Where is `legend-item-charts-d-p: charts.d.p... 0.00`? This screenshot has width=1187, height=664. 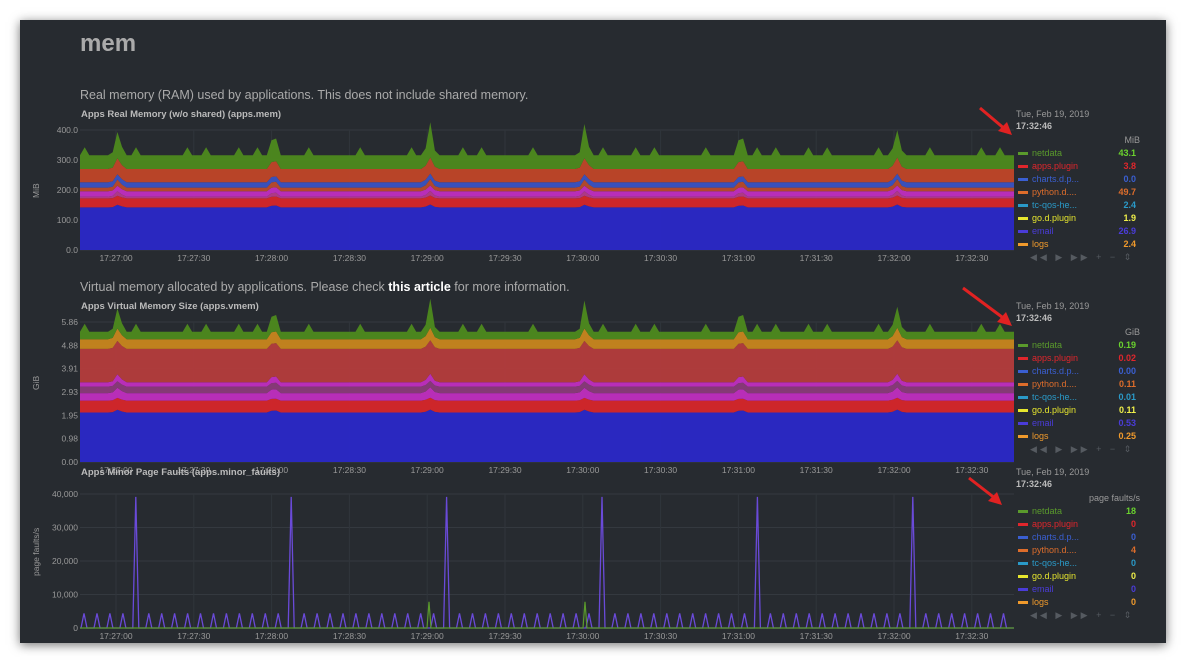 legend-item-charts-d-p: charts.d.p... 0.00 is located at coordinates (1078, 371).